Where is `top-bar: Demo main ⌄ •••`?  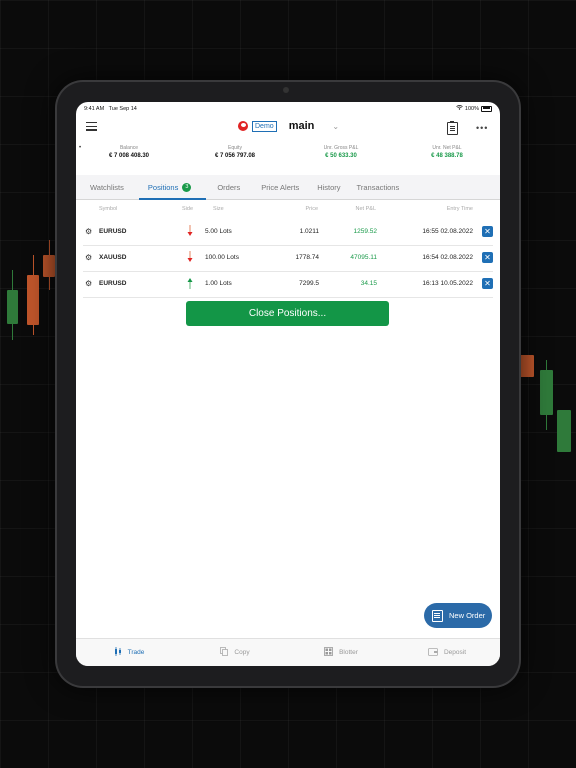 top-bar: Demo main ⌄ ••• is located at coordinates (288, 130).